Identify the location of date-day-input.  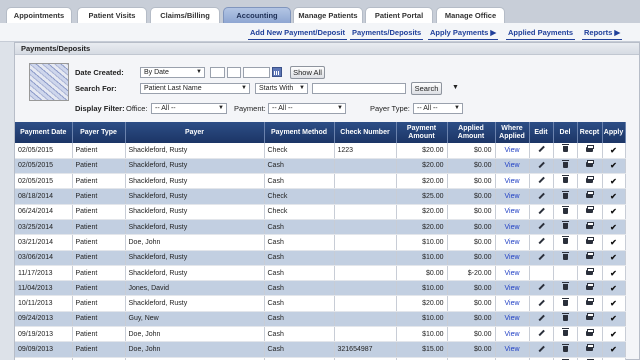
(234, 72).